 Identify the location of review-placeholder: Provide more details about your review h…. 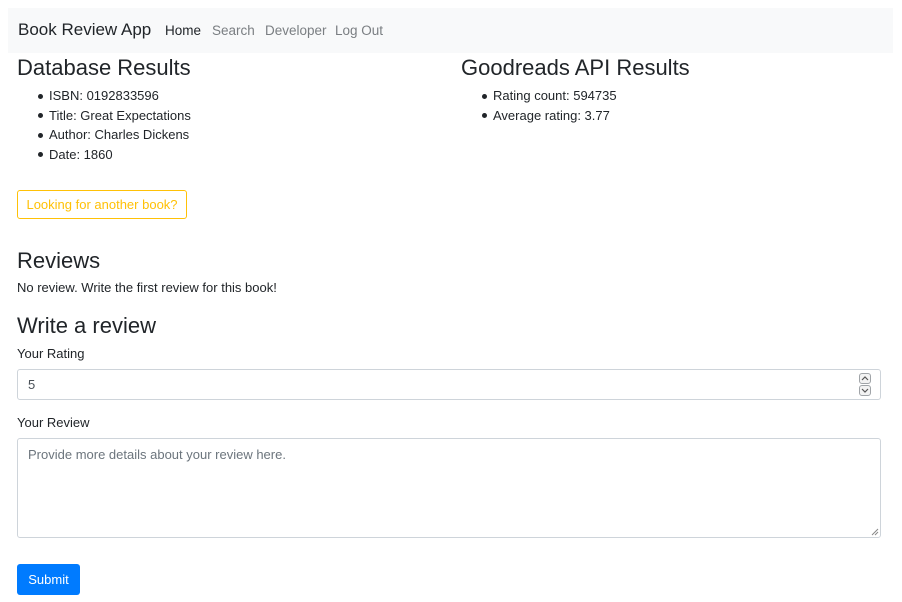
(157, 454).